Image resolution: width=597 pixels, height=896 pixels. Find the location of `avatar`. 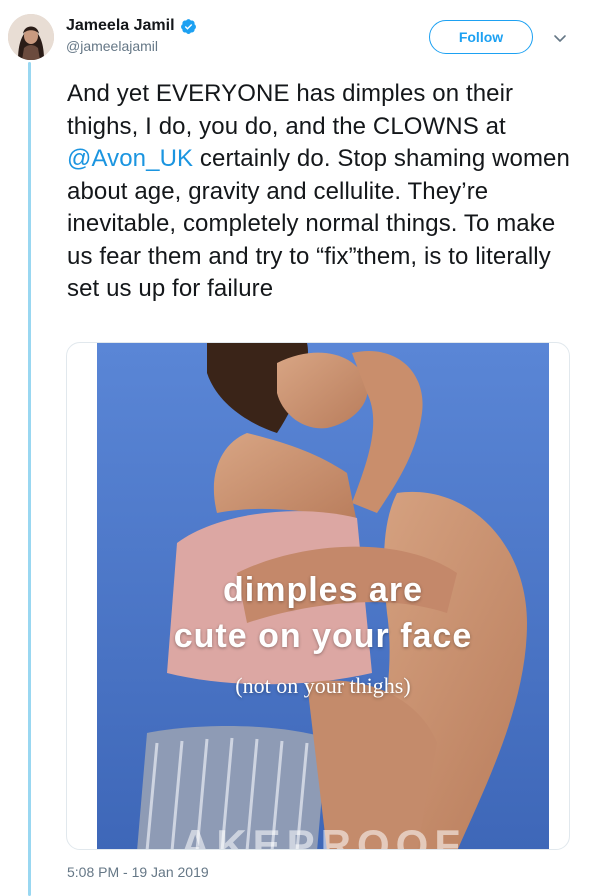

avatar is located at coordinates (31, 37).